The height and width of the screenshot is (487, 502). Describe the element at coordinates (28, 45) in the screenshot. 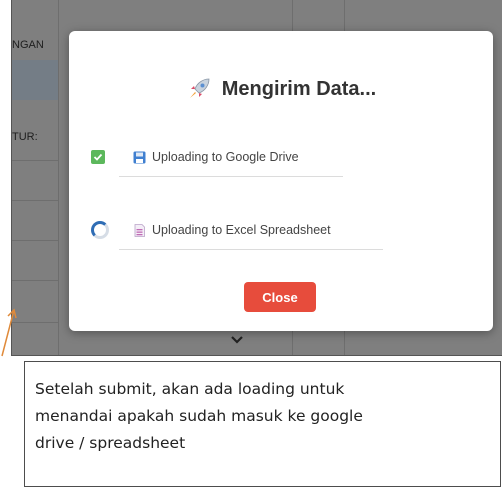

I see `background-label: NGAN` at that location.